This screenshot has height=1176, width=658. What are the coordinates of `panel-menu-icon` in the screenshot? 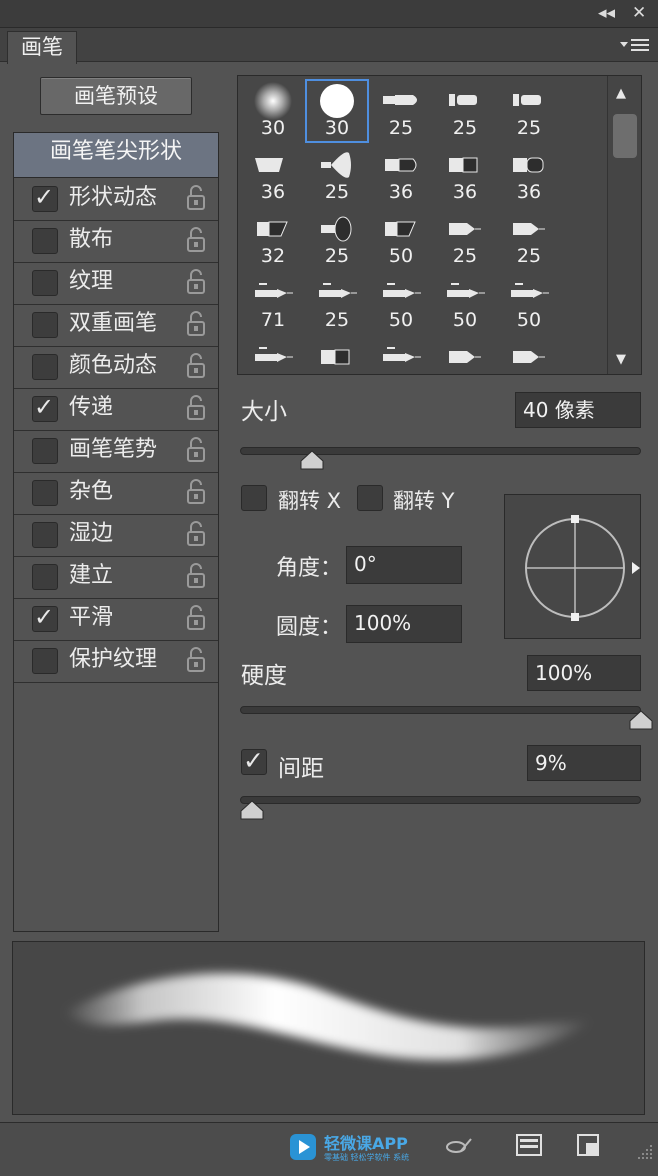 It's located at (635, 47).